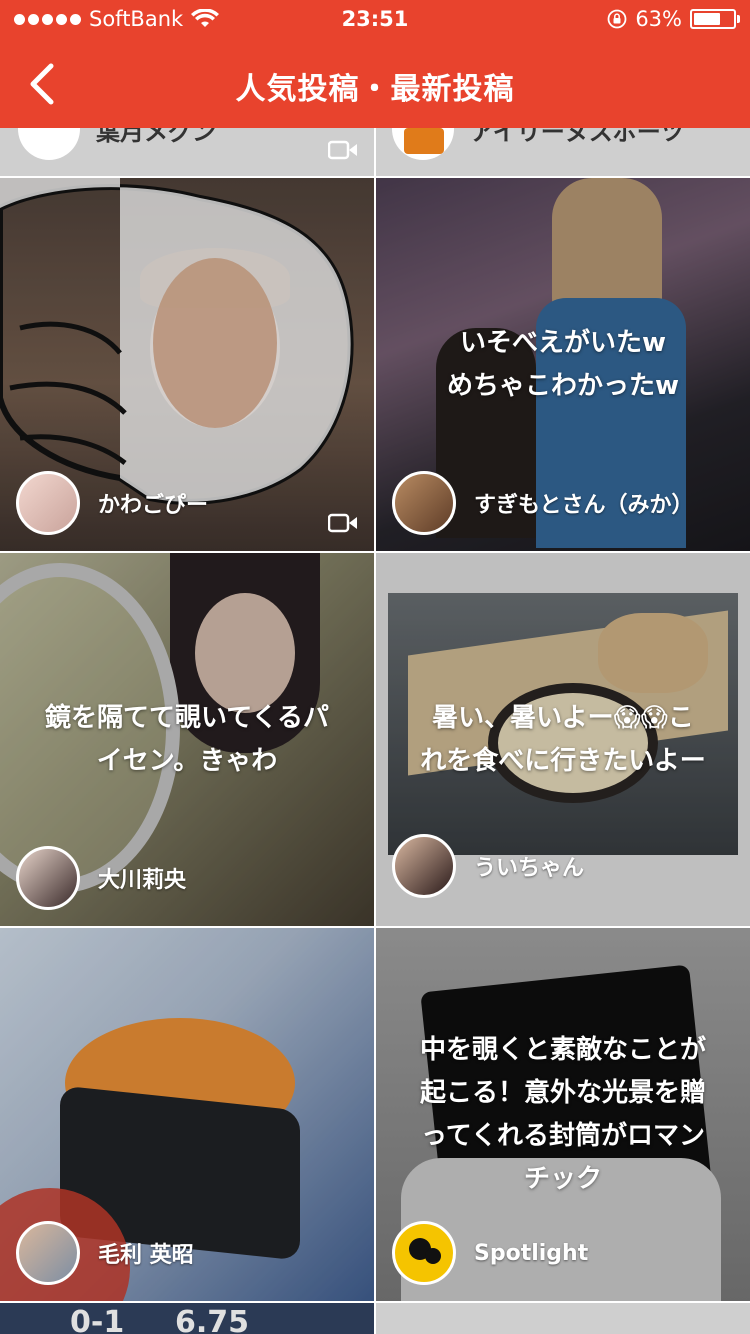 The image size is (750, 1334). Describe the element at coordinates (658, 19) in the screenshot. I see `battery-percent: 63%` at that location.